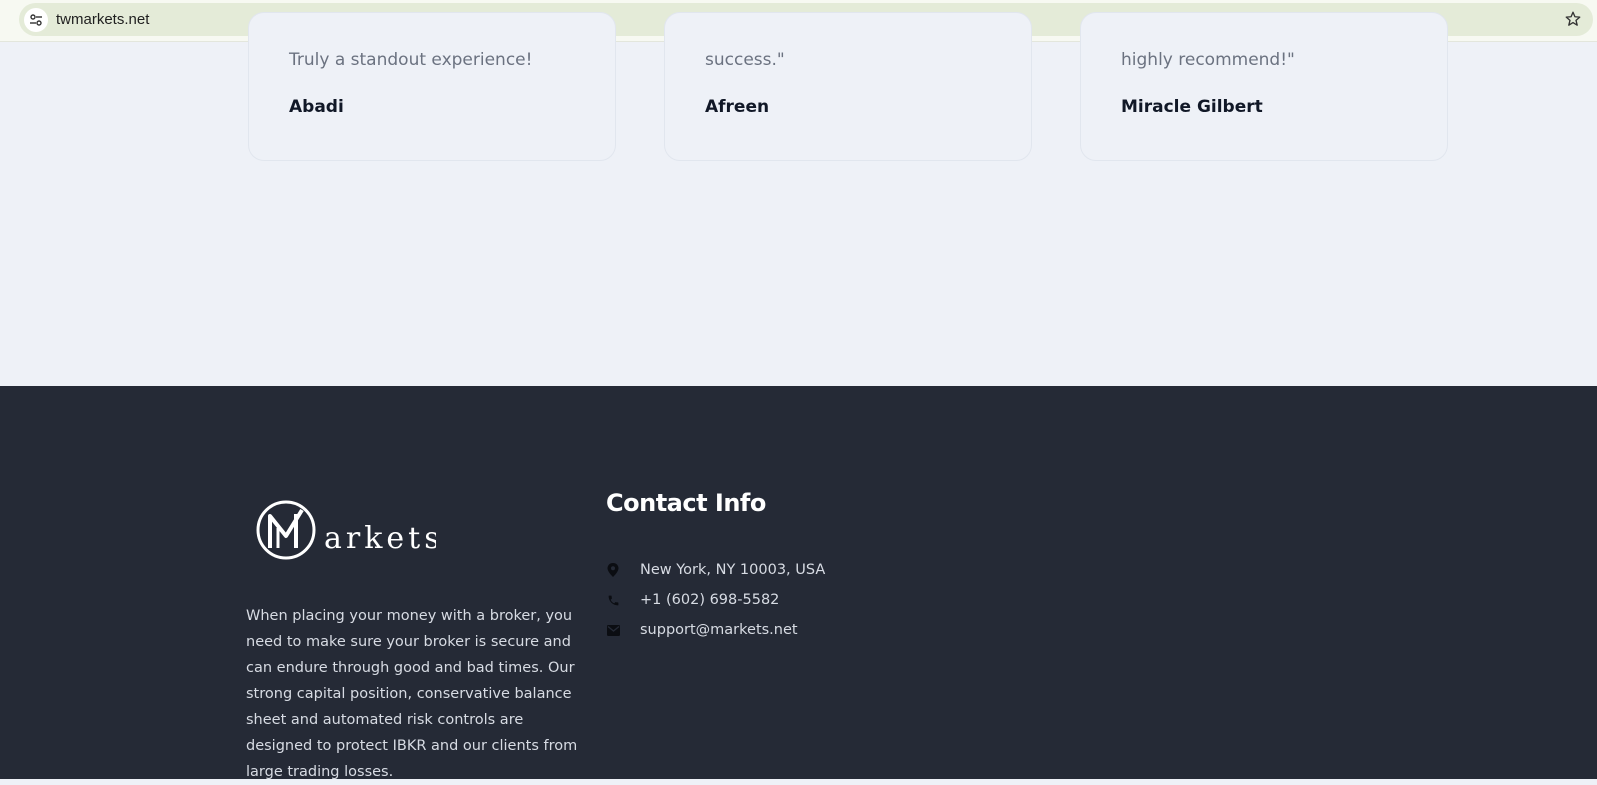  Describe the element at coordinates (737, 107) in the screenshot. I see `testimonial-author: Afreen` at that location.